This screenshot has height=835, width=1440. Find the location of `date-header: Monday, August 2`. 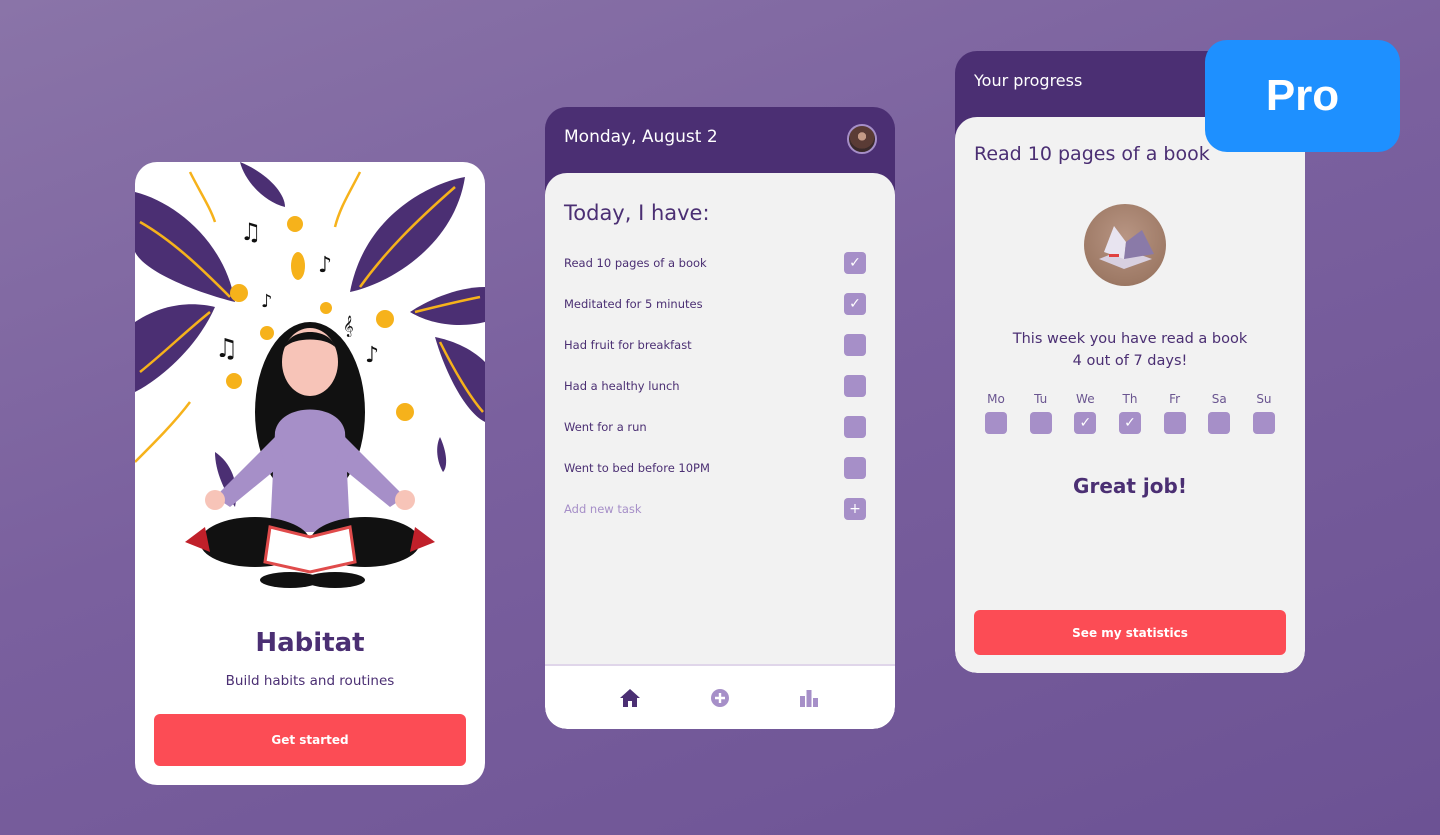

date-header: Monday, August 2 is located at coordinates (641, 137).